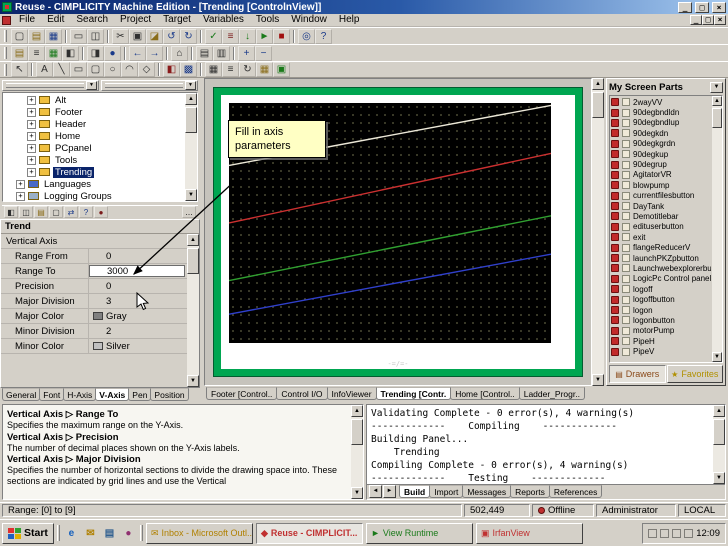 Image resolution: width=728 pixels, height=546 pixels. I want to click on media-icon: ●, so click(128, 533).